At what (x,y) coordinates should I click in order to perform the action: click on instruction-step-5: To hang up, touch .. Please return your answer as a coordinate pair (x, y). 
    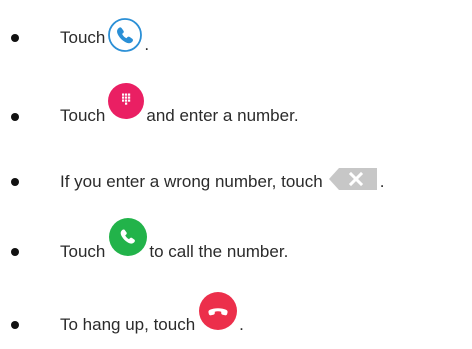
    Looking at the image, I should click on (236, 315).